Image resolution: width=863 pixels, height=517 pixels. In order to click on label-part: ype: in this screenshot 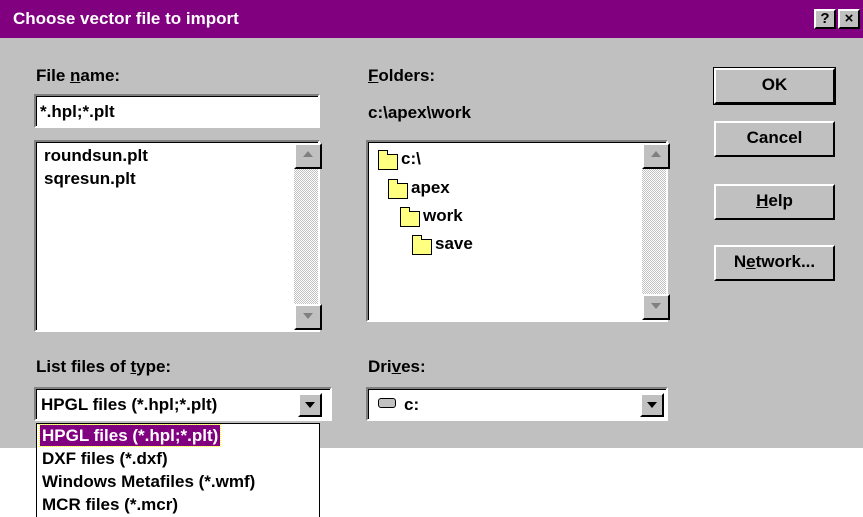, I will do `click(154, 366)`.